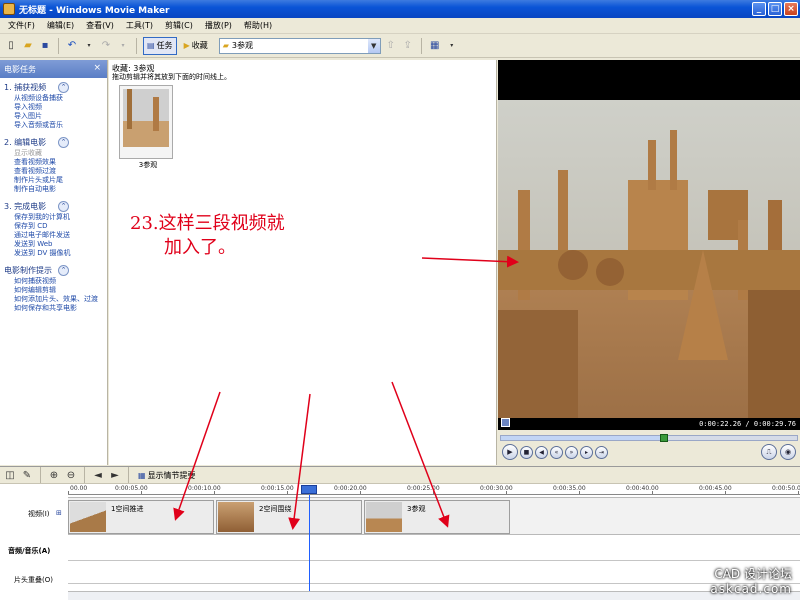 The height and width of the screenshot is (600, 800). Describe the element at coordinates (79, 488) in the screenshot. I see `ruler-tick-label: 00.00` at that location.